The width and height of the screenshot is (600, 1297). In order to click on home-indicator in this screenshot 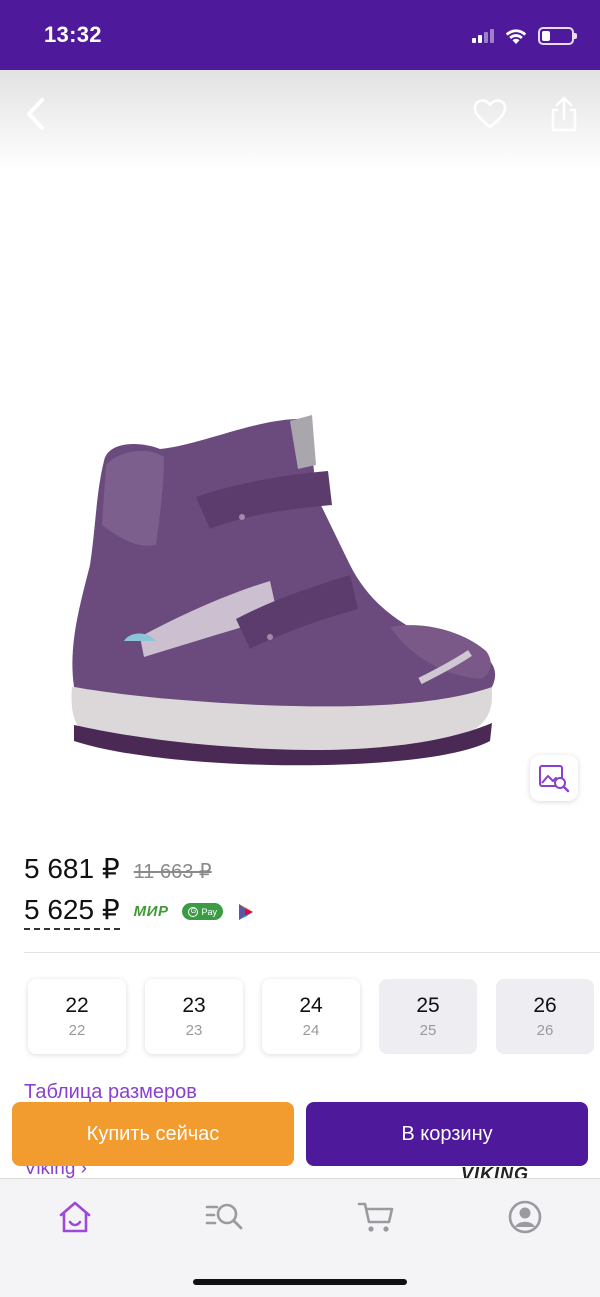, I will do `click(300, 1282)`.